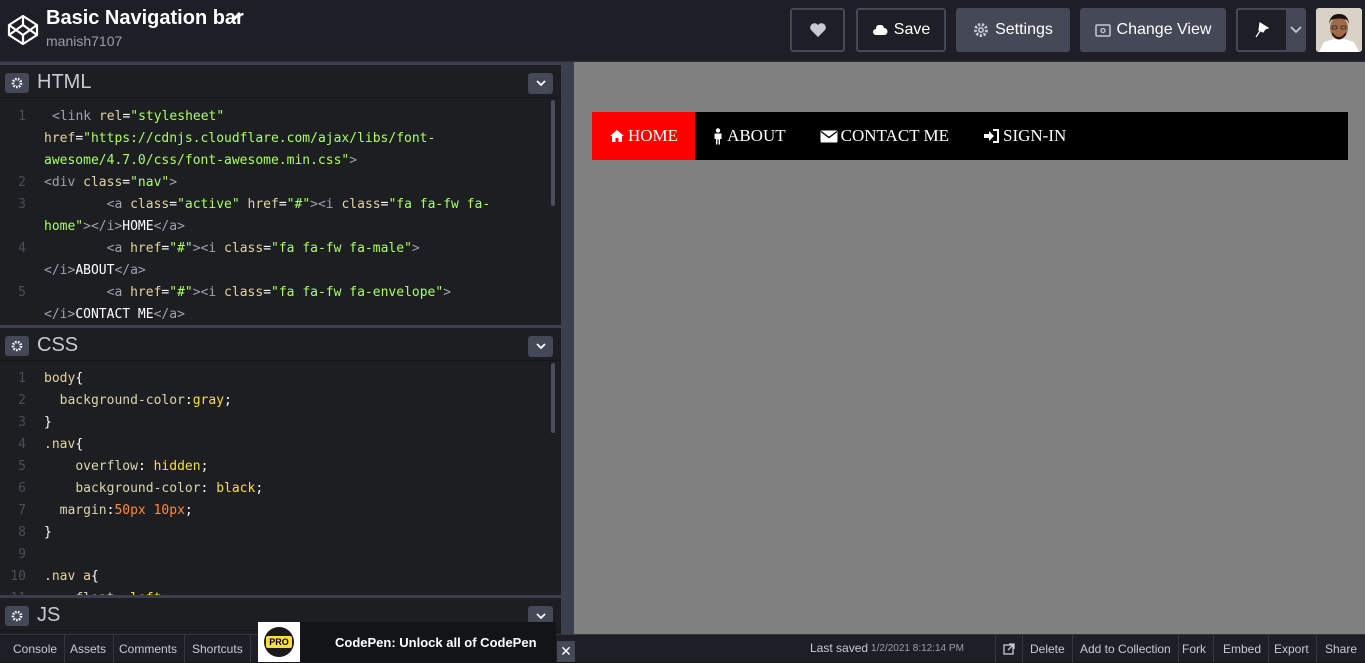 This screenshot has width=1365, height=663. I want to click on pin-button, so click(1261, 30).